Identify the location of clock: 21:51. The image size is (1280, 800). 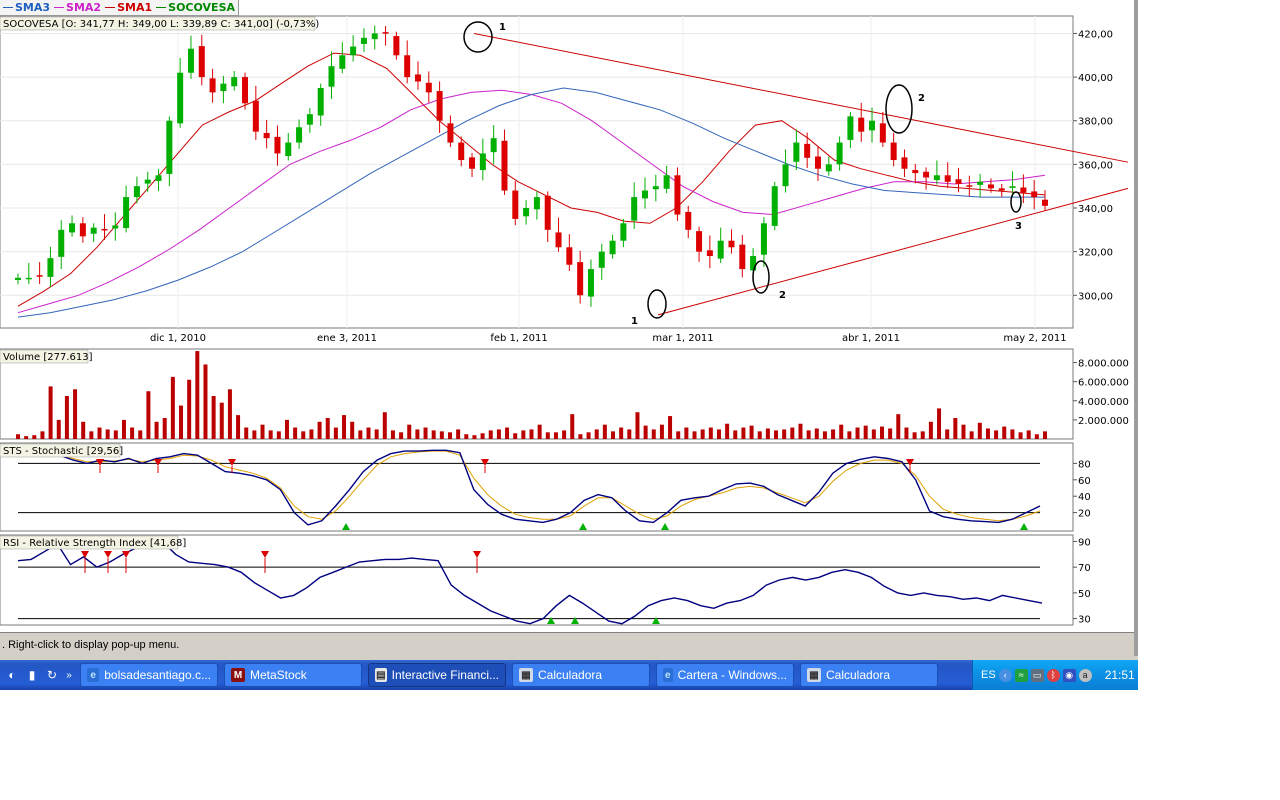
(1119, 675).